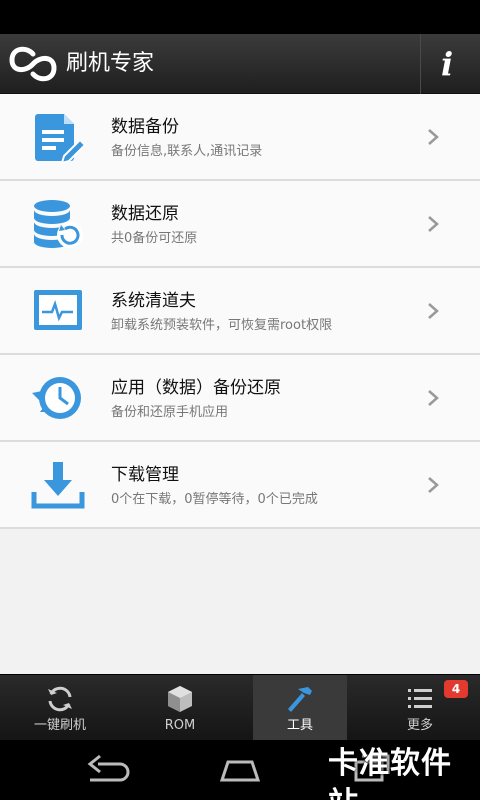 Image resolution: width=480 pixels, height=800 pixels. I want to click on tab-label: 更多, so click(419, 725).